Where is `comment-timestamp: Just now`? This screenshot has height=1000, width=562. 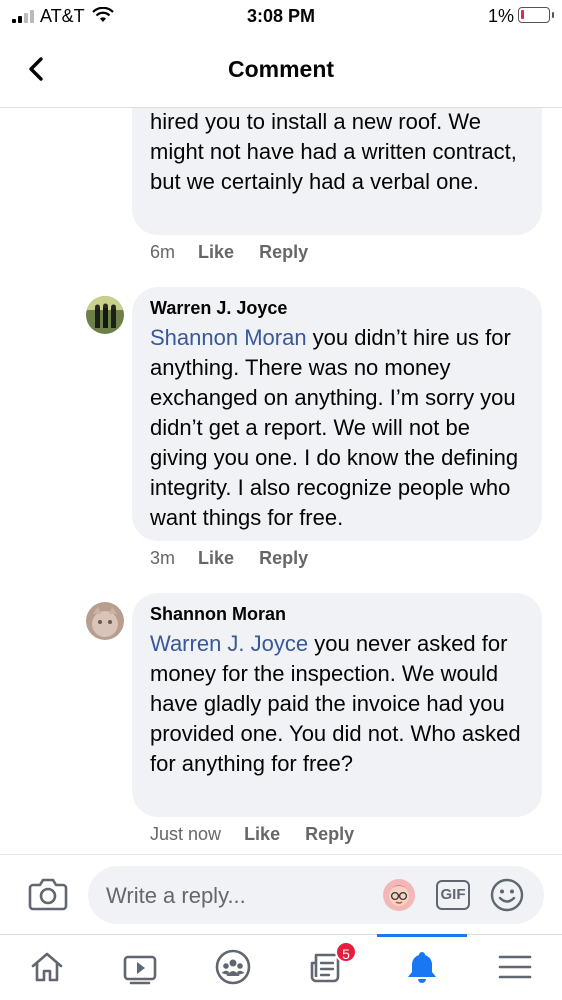
comment-timestamp: Just now is located at coordinates (186, 834).